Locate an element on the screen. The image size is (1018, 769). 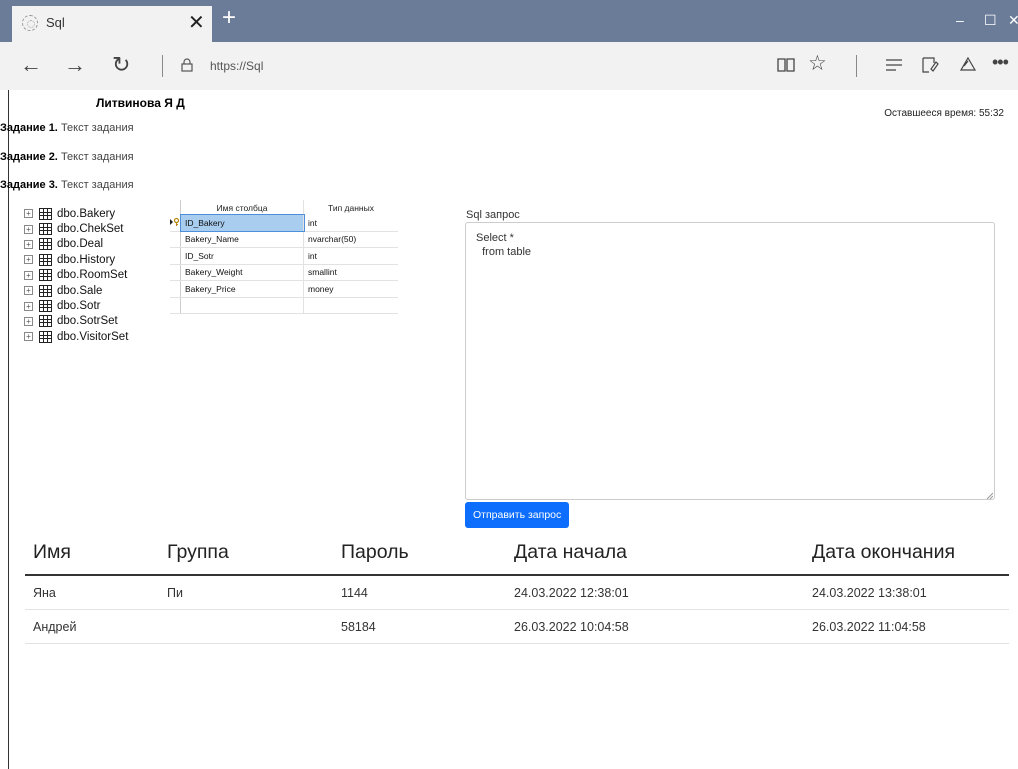
tree-item-roomset: + dbo.RoomSet is located at coordinates (76, 275).